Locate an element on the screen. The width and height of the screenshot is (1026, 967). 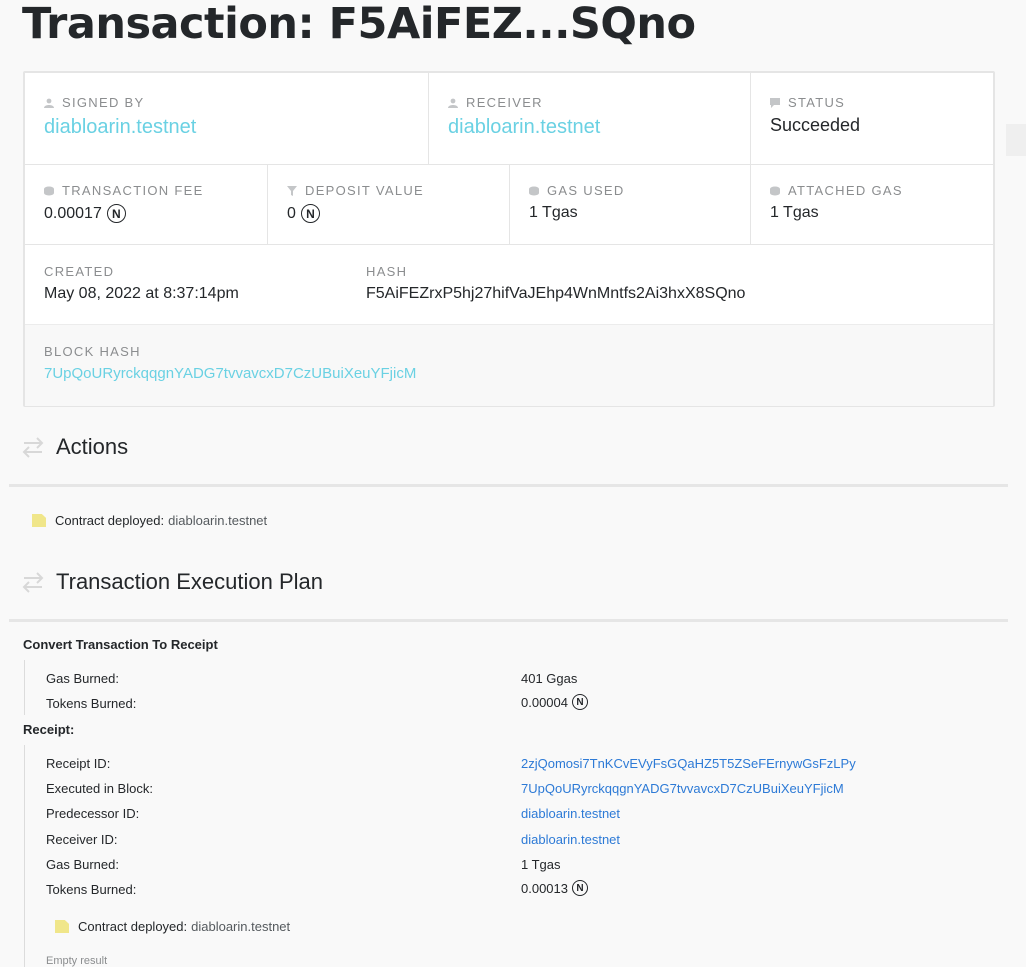
receiver-label: RECEIVER is located at coordinates (504, 102).